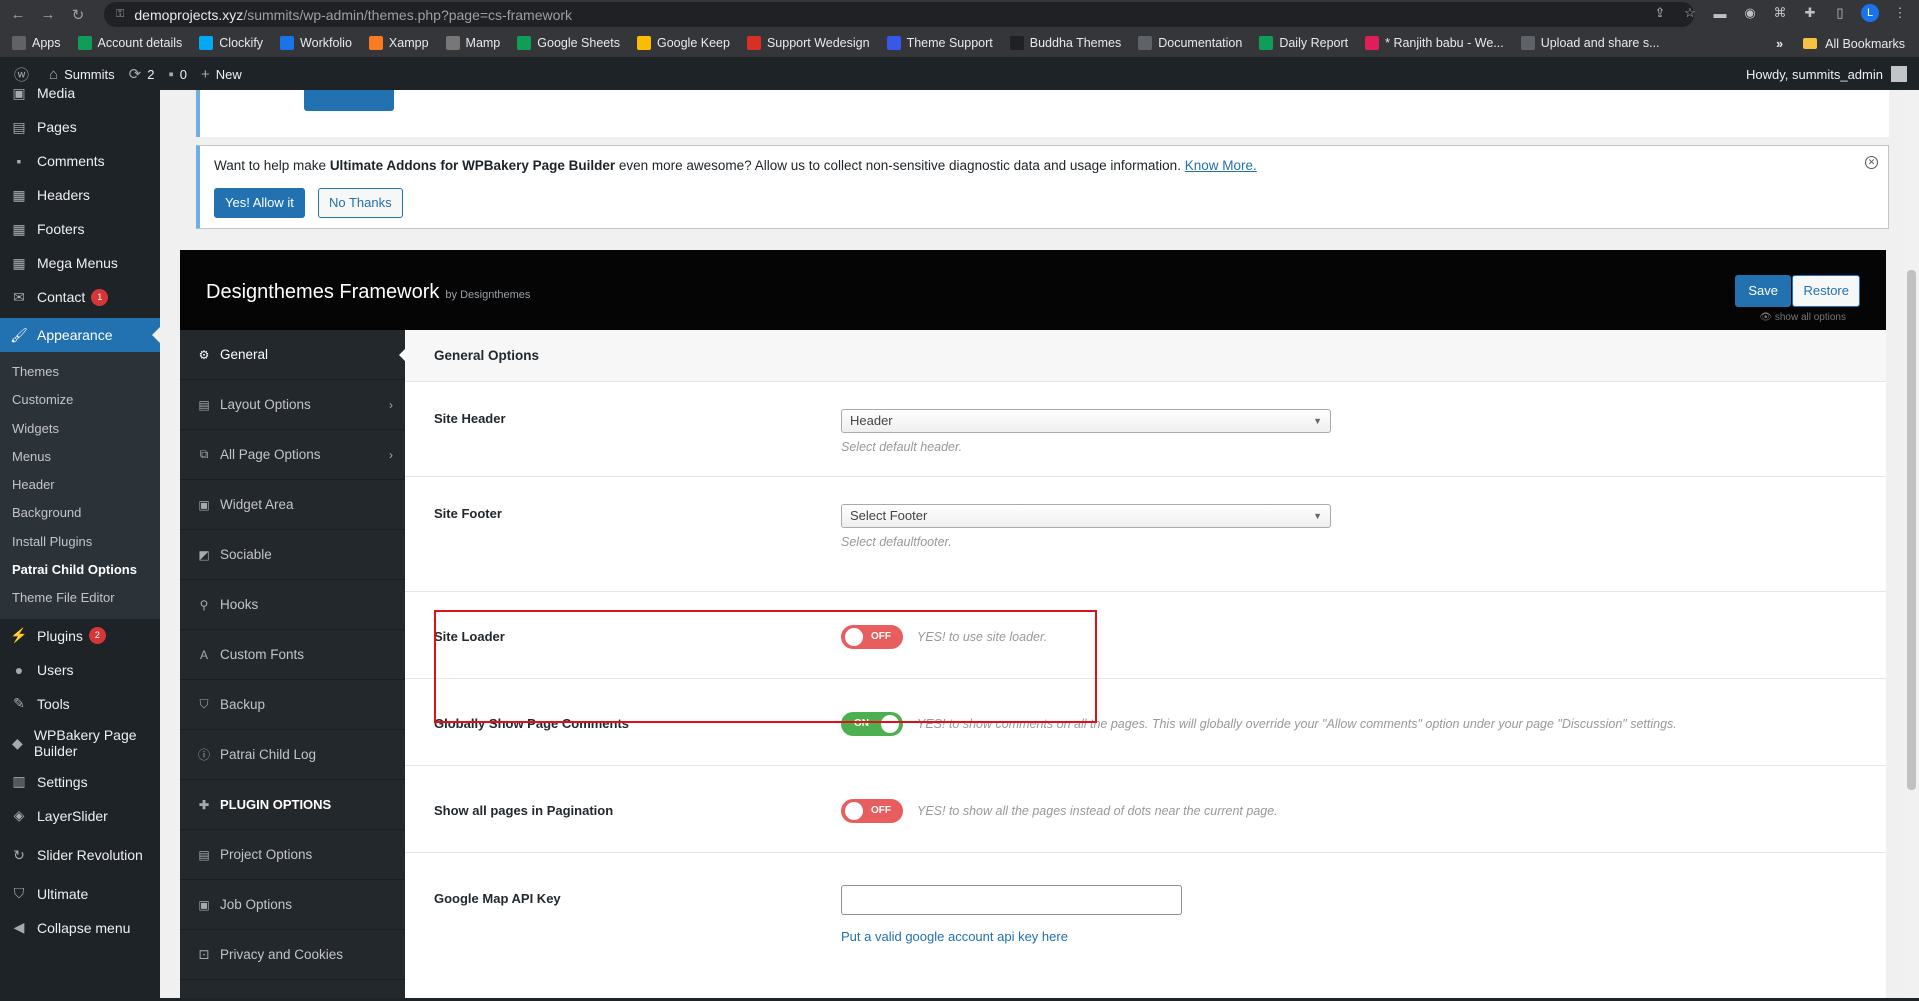 This screenshot has height=1001, width=1919. I want to click on page-comments-toggle: ON, so click(872, 724).